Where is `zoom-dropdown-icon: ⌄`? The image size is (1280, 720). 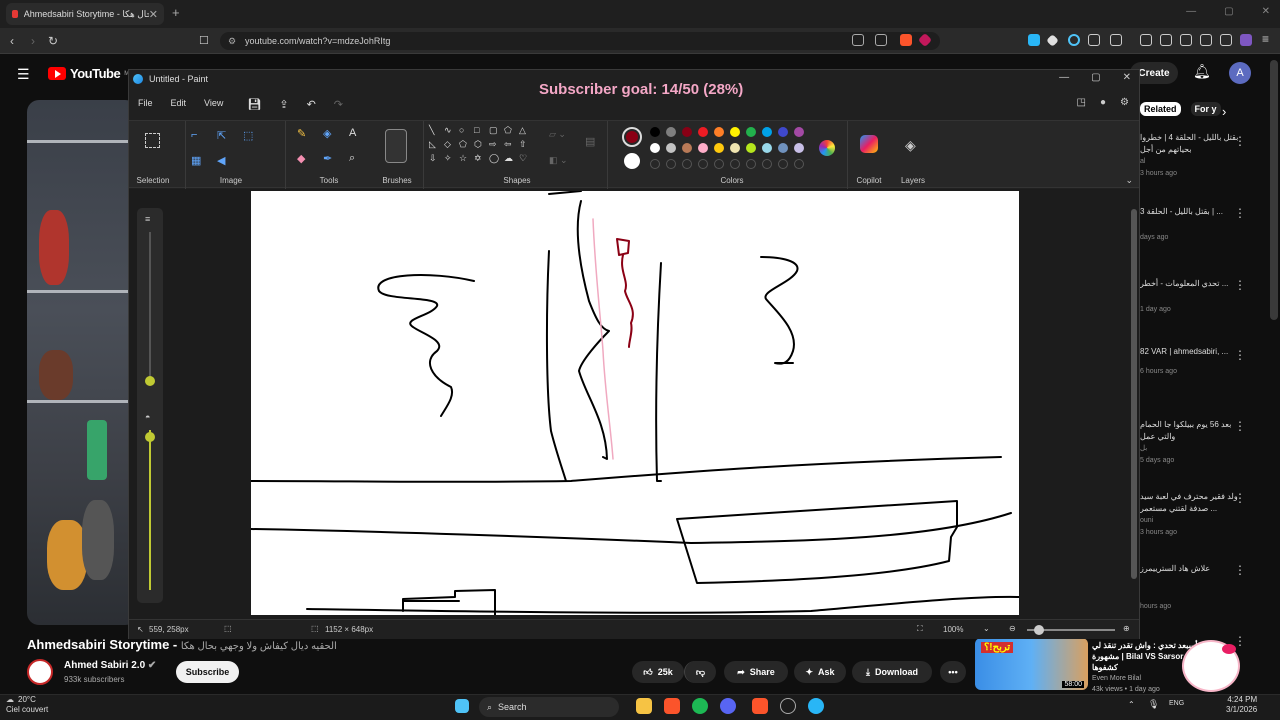
zoom-dropdown-icon: ⌄ is located at coordinates (986, 628).